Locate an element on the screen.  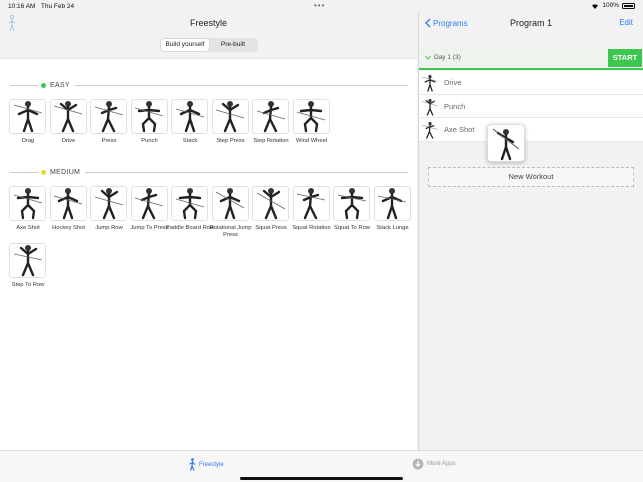
tab-freestyle: Freestyle is located at coordinates (206, 464).